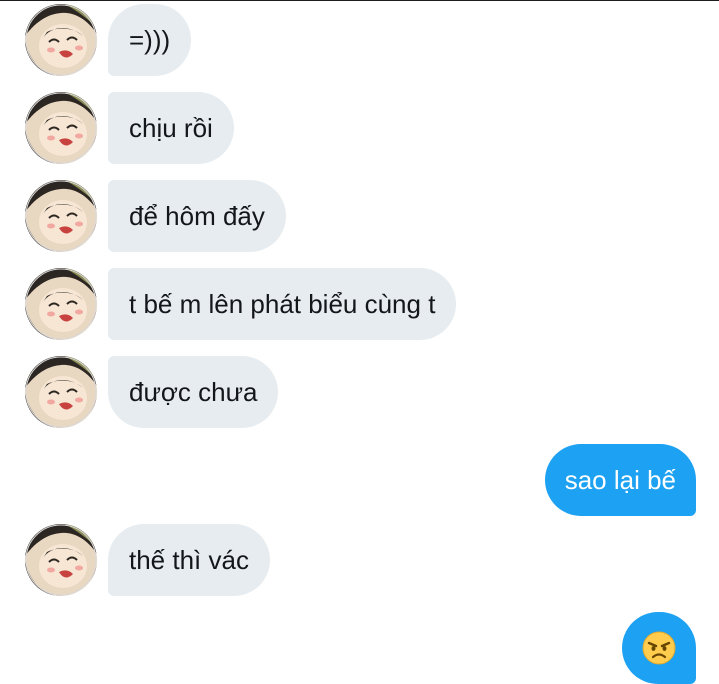 The height and width of the screenshot is (684, 719). Describe the element at coordinates (620, 480) in the screenshot. I see `outgoing-message-bubble: sao lại bế` at that location.